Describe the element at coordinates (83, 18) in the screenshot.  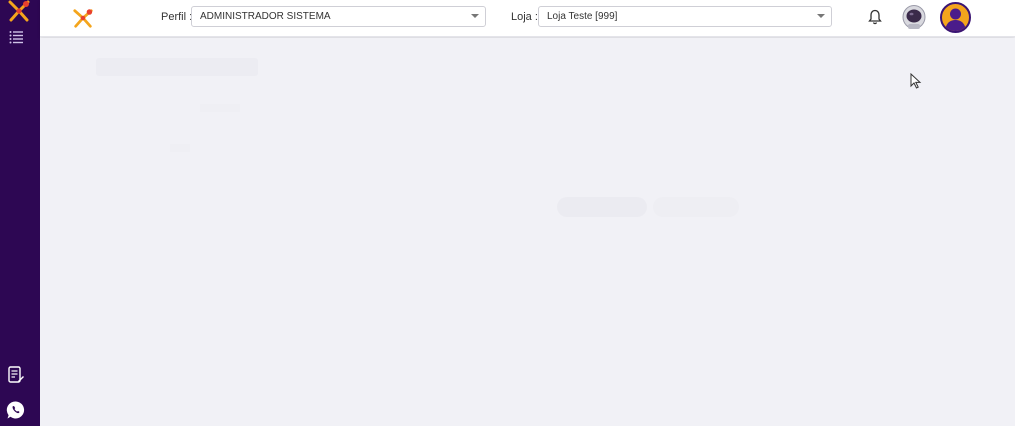
I see `brand-logo-icon` at that location.